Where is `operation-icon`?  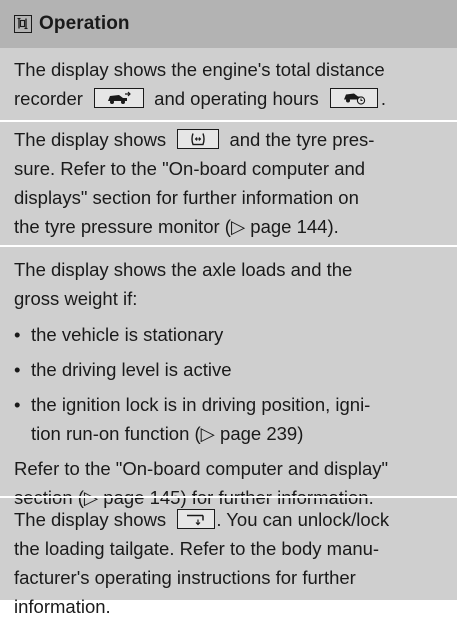
operation-icon is located at coordinates (23, 24).